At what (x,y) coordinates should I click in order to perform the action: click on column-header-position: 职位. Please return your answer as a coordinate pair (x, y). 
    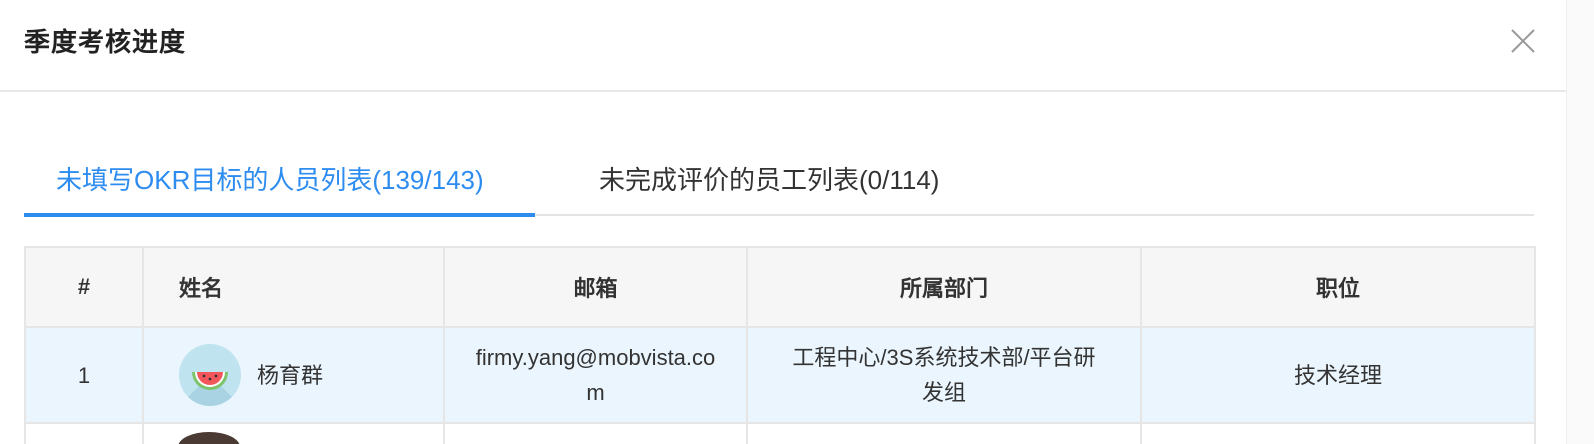
    Looking at the image, I should click on (1338, 287).